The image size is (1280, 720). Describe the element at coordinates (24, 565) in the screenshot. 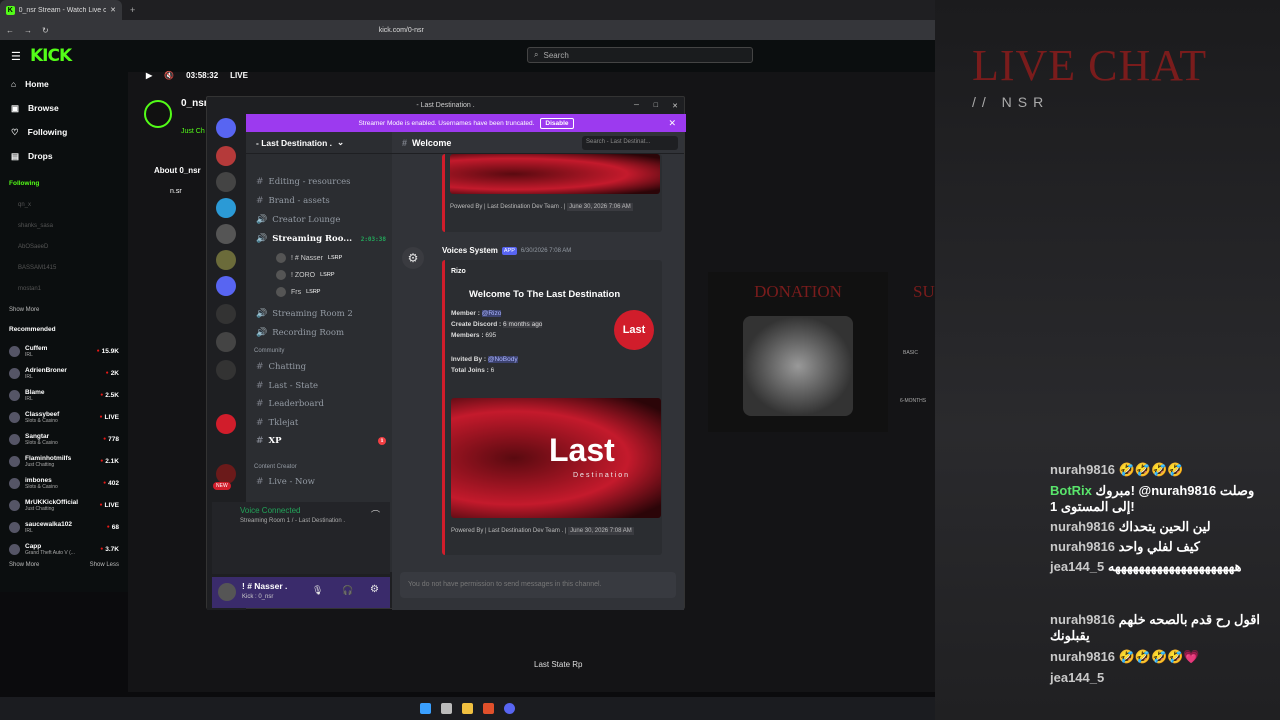

I see `show-more-button: Show More` at that location.